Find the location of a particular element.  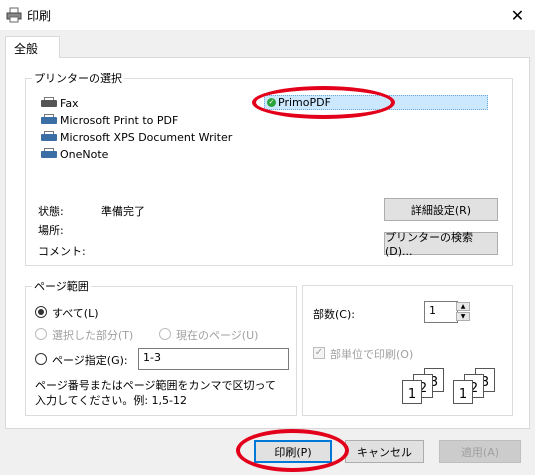

print-button: 印刷(P) is located at coordinates (293, 451).